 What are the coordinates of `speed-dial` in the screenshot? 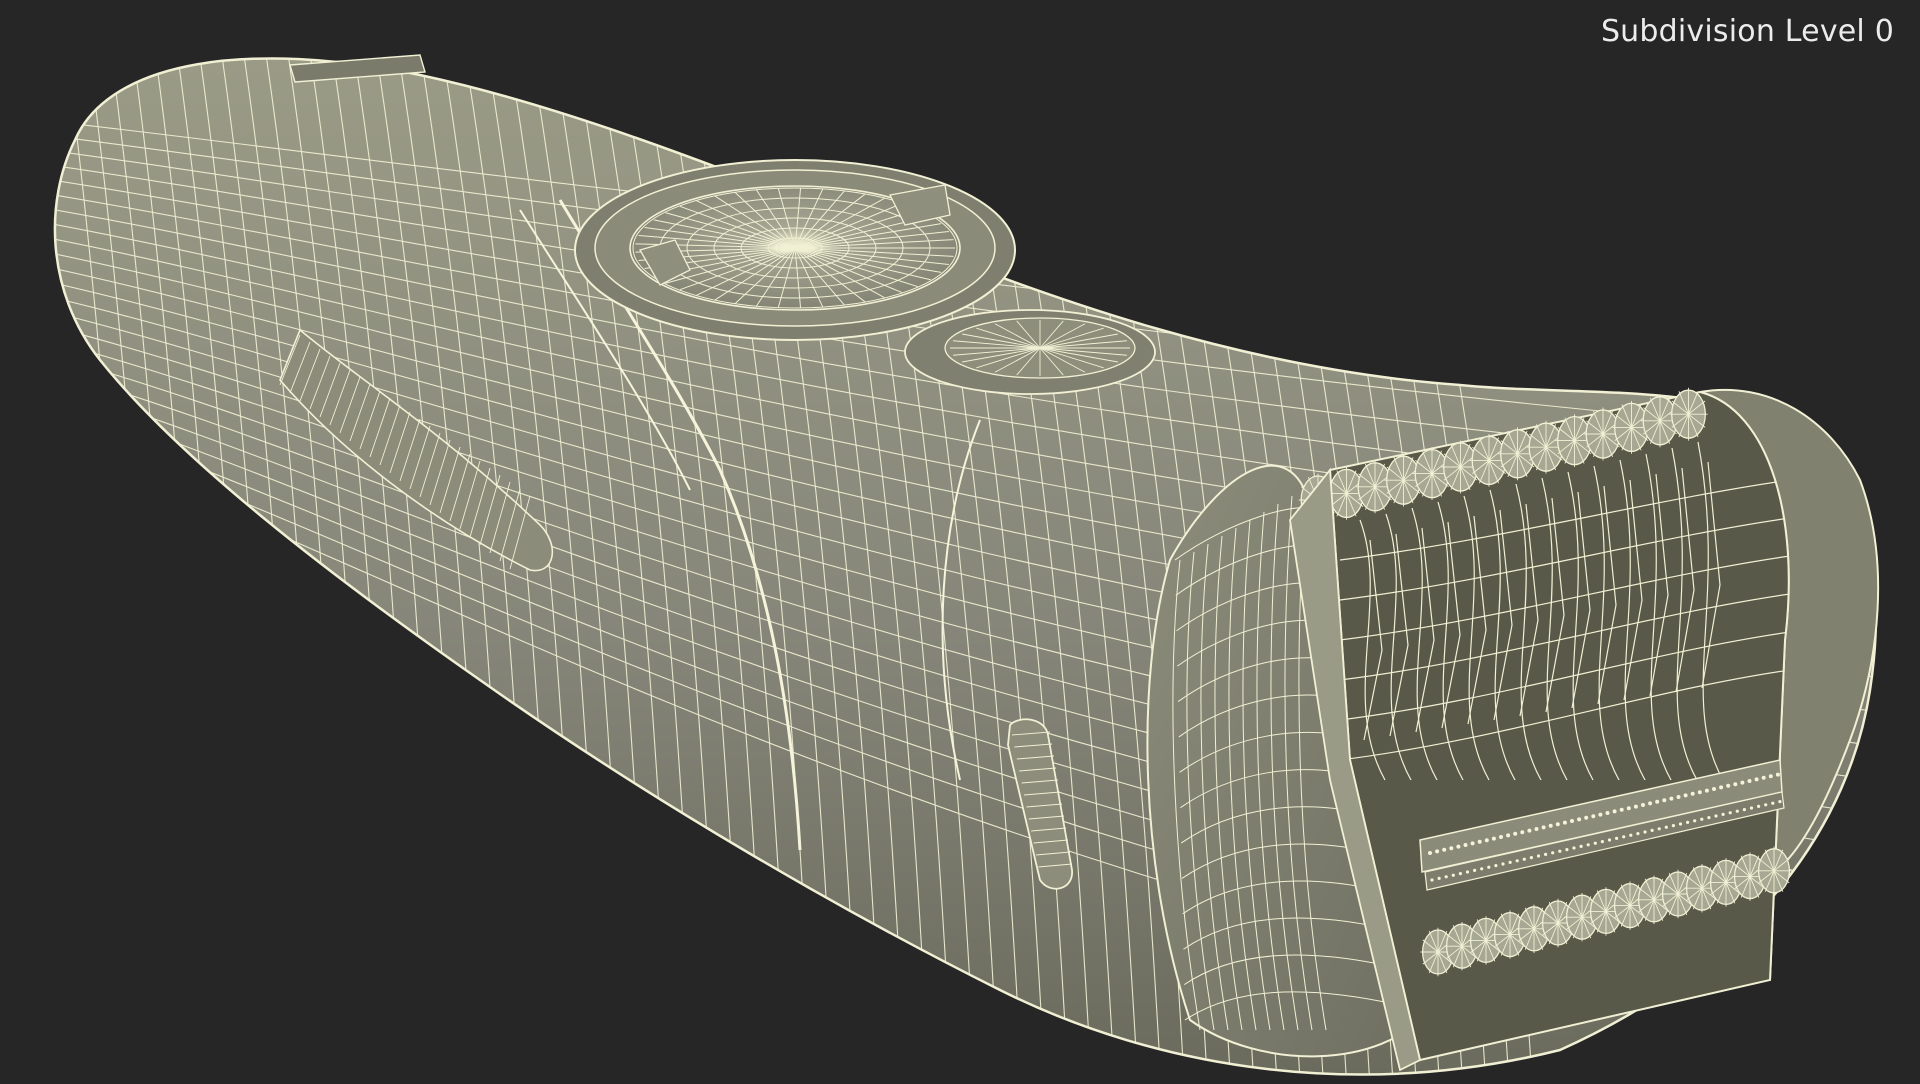 It's located at (795, 250).